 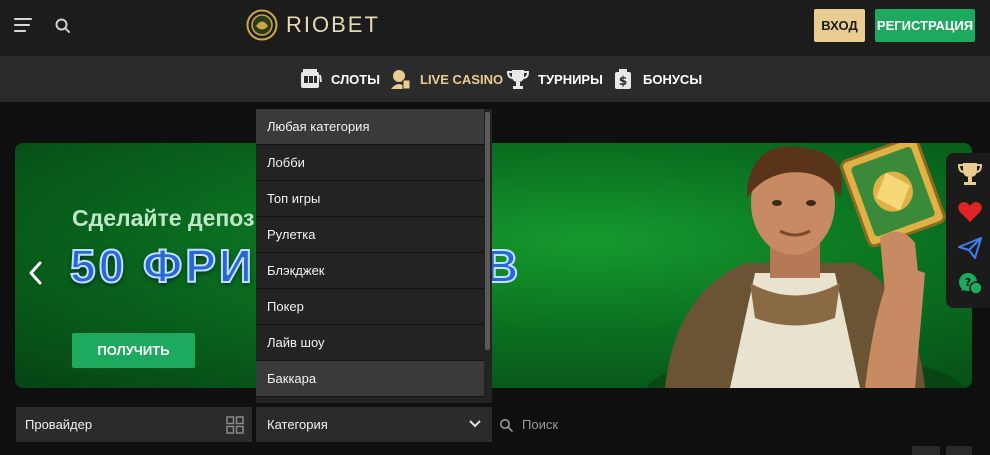 What do you see at coordinates (475, 424) in the screenshot?
I see `chevron-down-icon` at bounding box center [475, 424].